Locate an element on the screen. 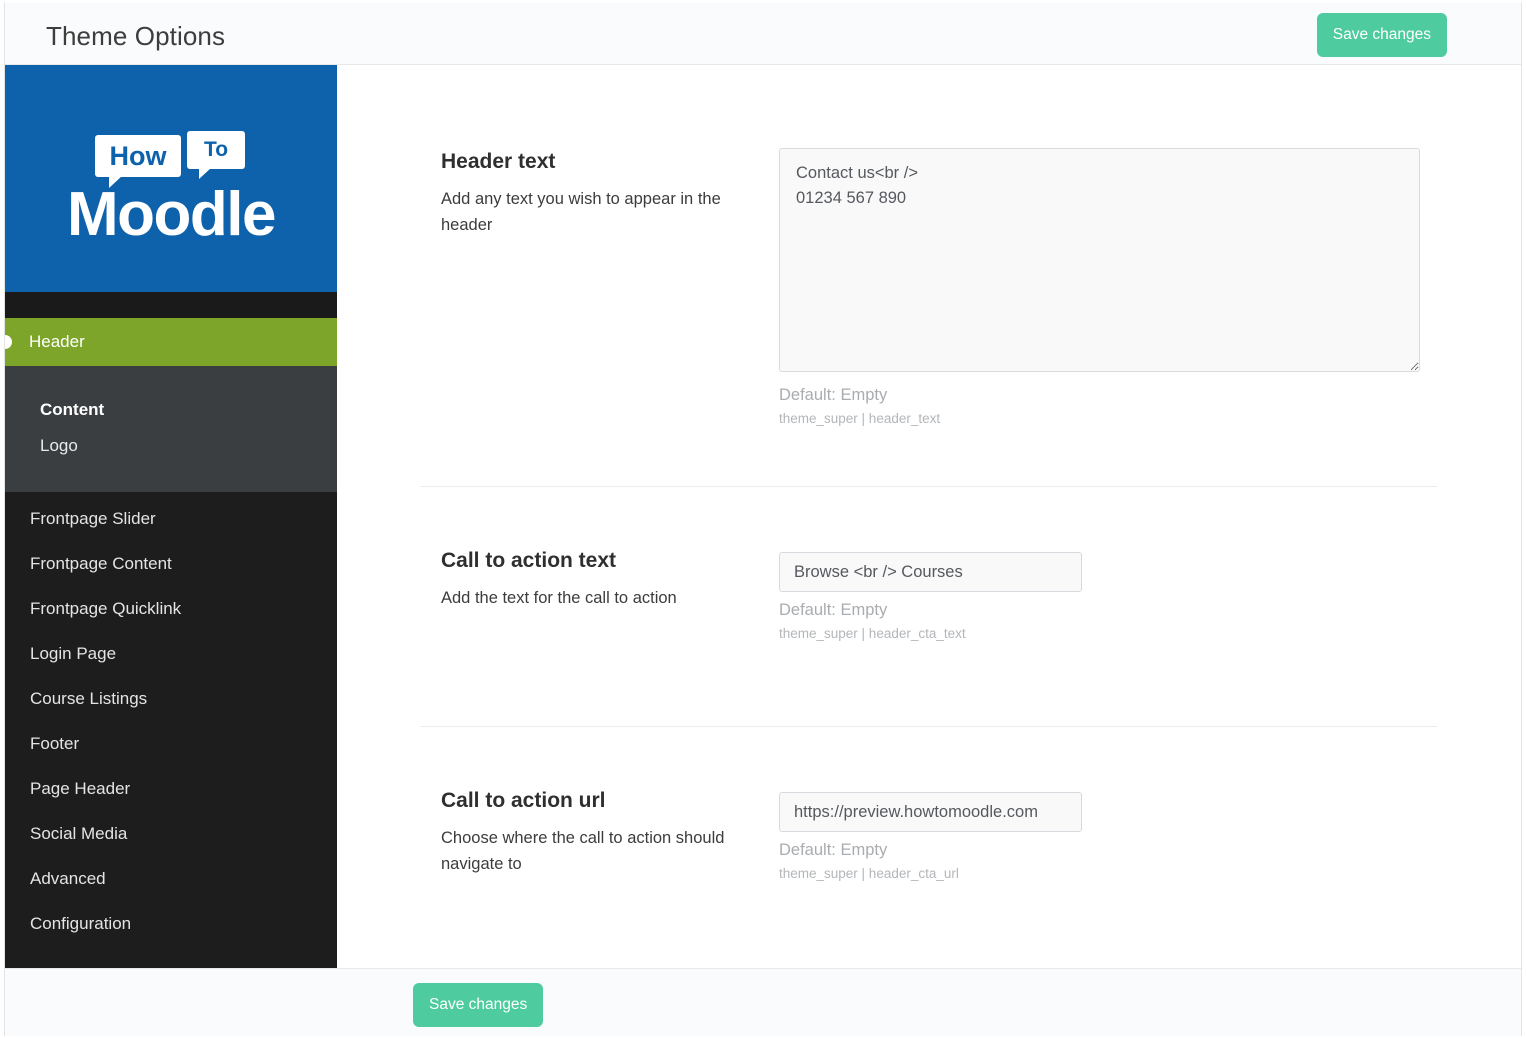 The height and width of the screenshot is (1038, 1526). setting-key-header-text: theme_super | header_text is located at coordinates (860, 418).